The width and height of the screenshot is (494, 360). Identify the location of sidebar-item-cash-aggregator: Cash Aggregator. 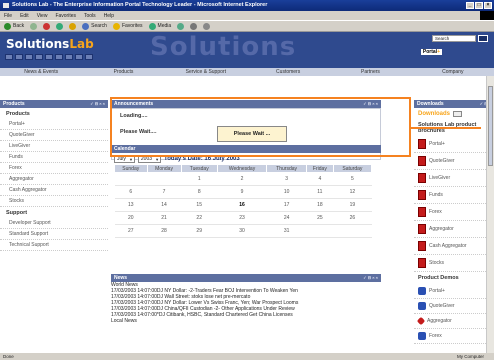
(54, 190).